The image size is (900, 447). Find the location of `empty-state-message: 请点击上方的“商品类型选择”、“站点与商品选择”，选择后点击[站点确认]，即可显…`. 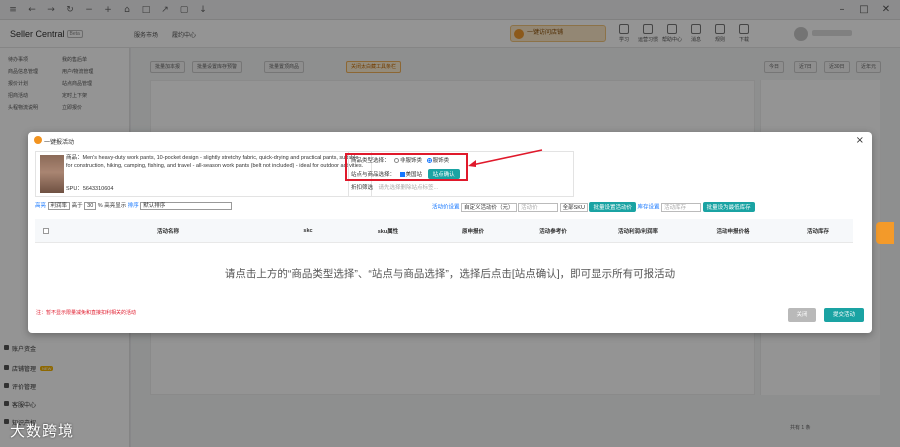

empty-state-message: 请点击上方的“商品类型选择”、“站点与商品选择”，选择后点击[站点确认]，即可显… is located at coordinates (450, 274).